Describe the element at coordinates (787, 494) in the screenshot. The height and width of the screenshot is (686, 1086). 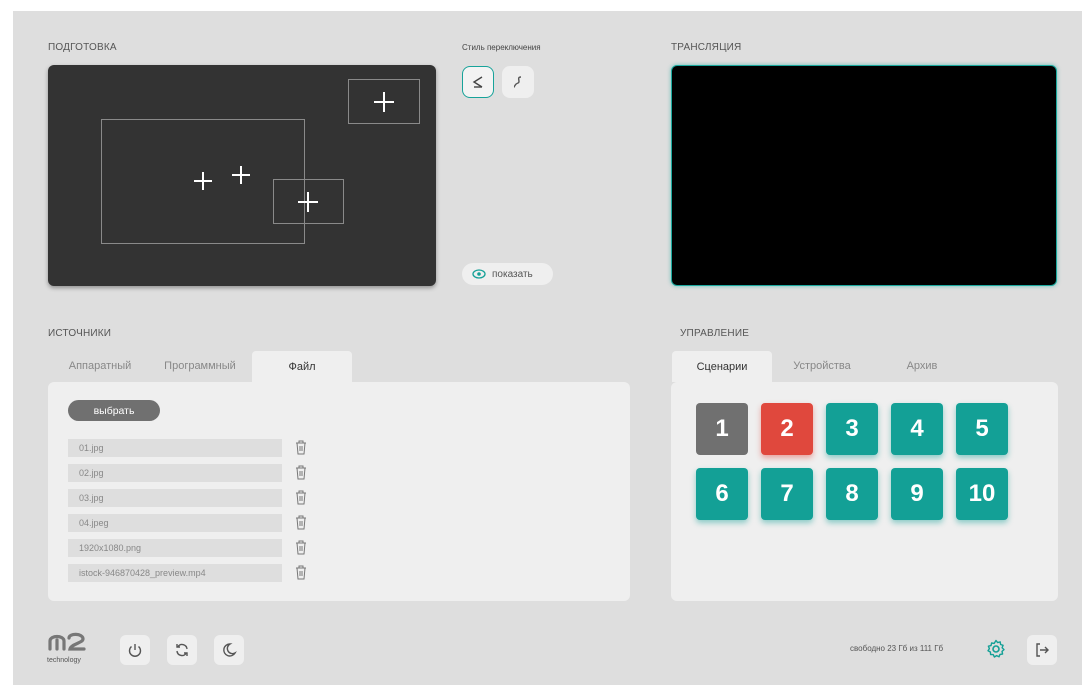
I see `scene-button-7: 7` at that location.